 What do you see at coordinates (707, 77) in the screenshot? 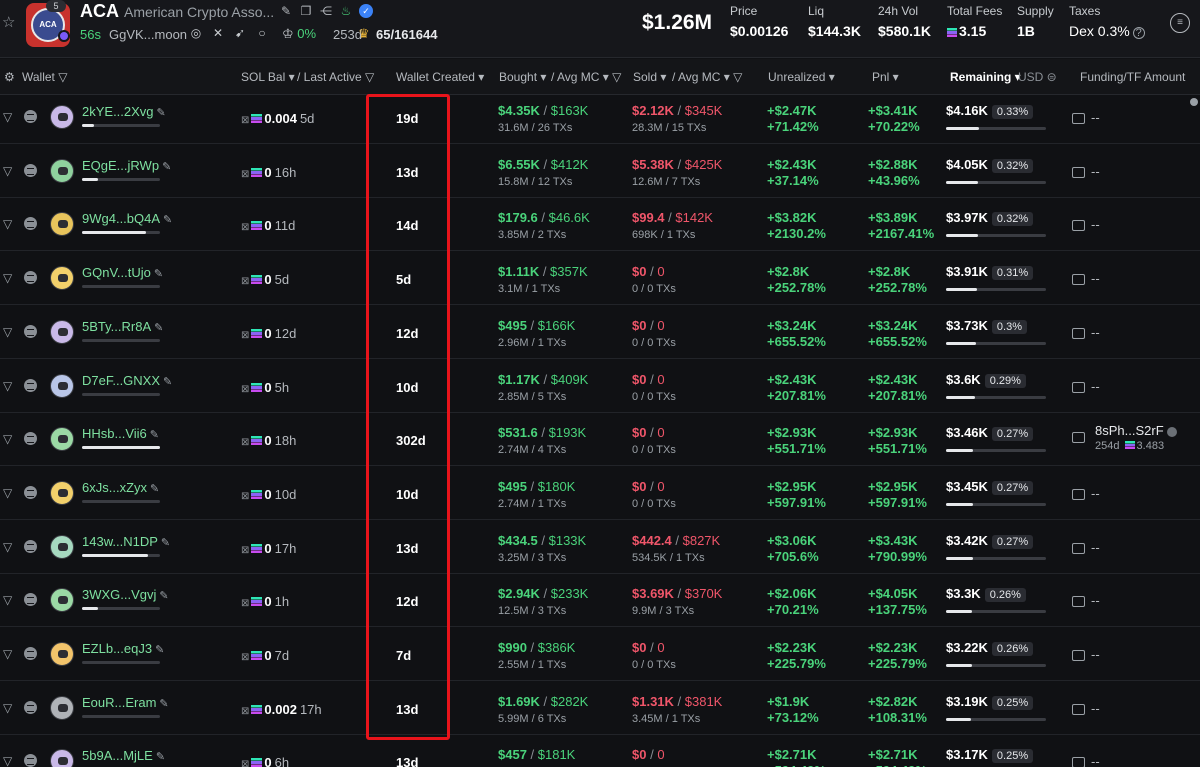
I see `col-sold-avg: / Avg MC ▾ ▽` at bounding box center [707, 77].